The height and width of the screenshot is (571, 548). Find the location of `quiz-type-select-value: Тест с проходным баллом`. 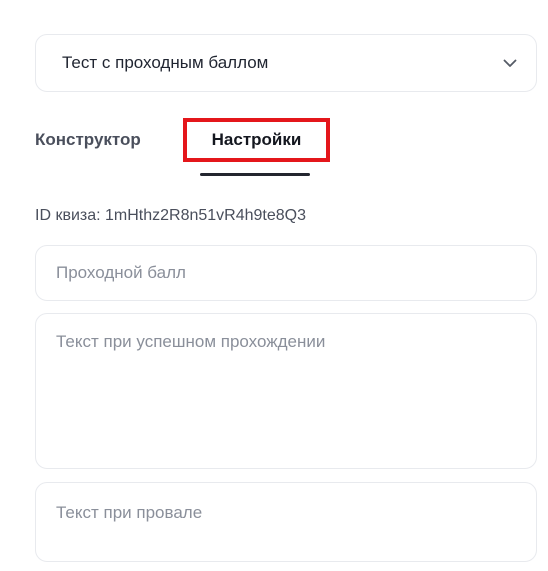

quiz-type-select-value: Тест с проходным баллом is located at coordinates (165, 62).